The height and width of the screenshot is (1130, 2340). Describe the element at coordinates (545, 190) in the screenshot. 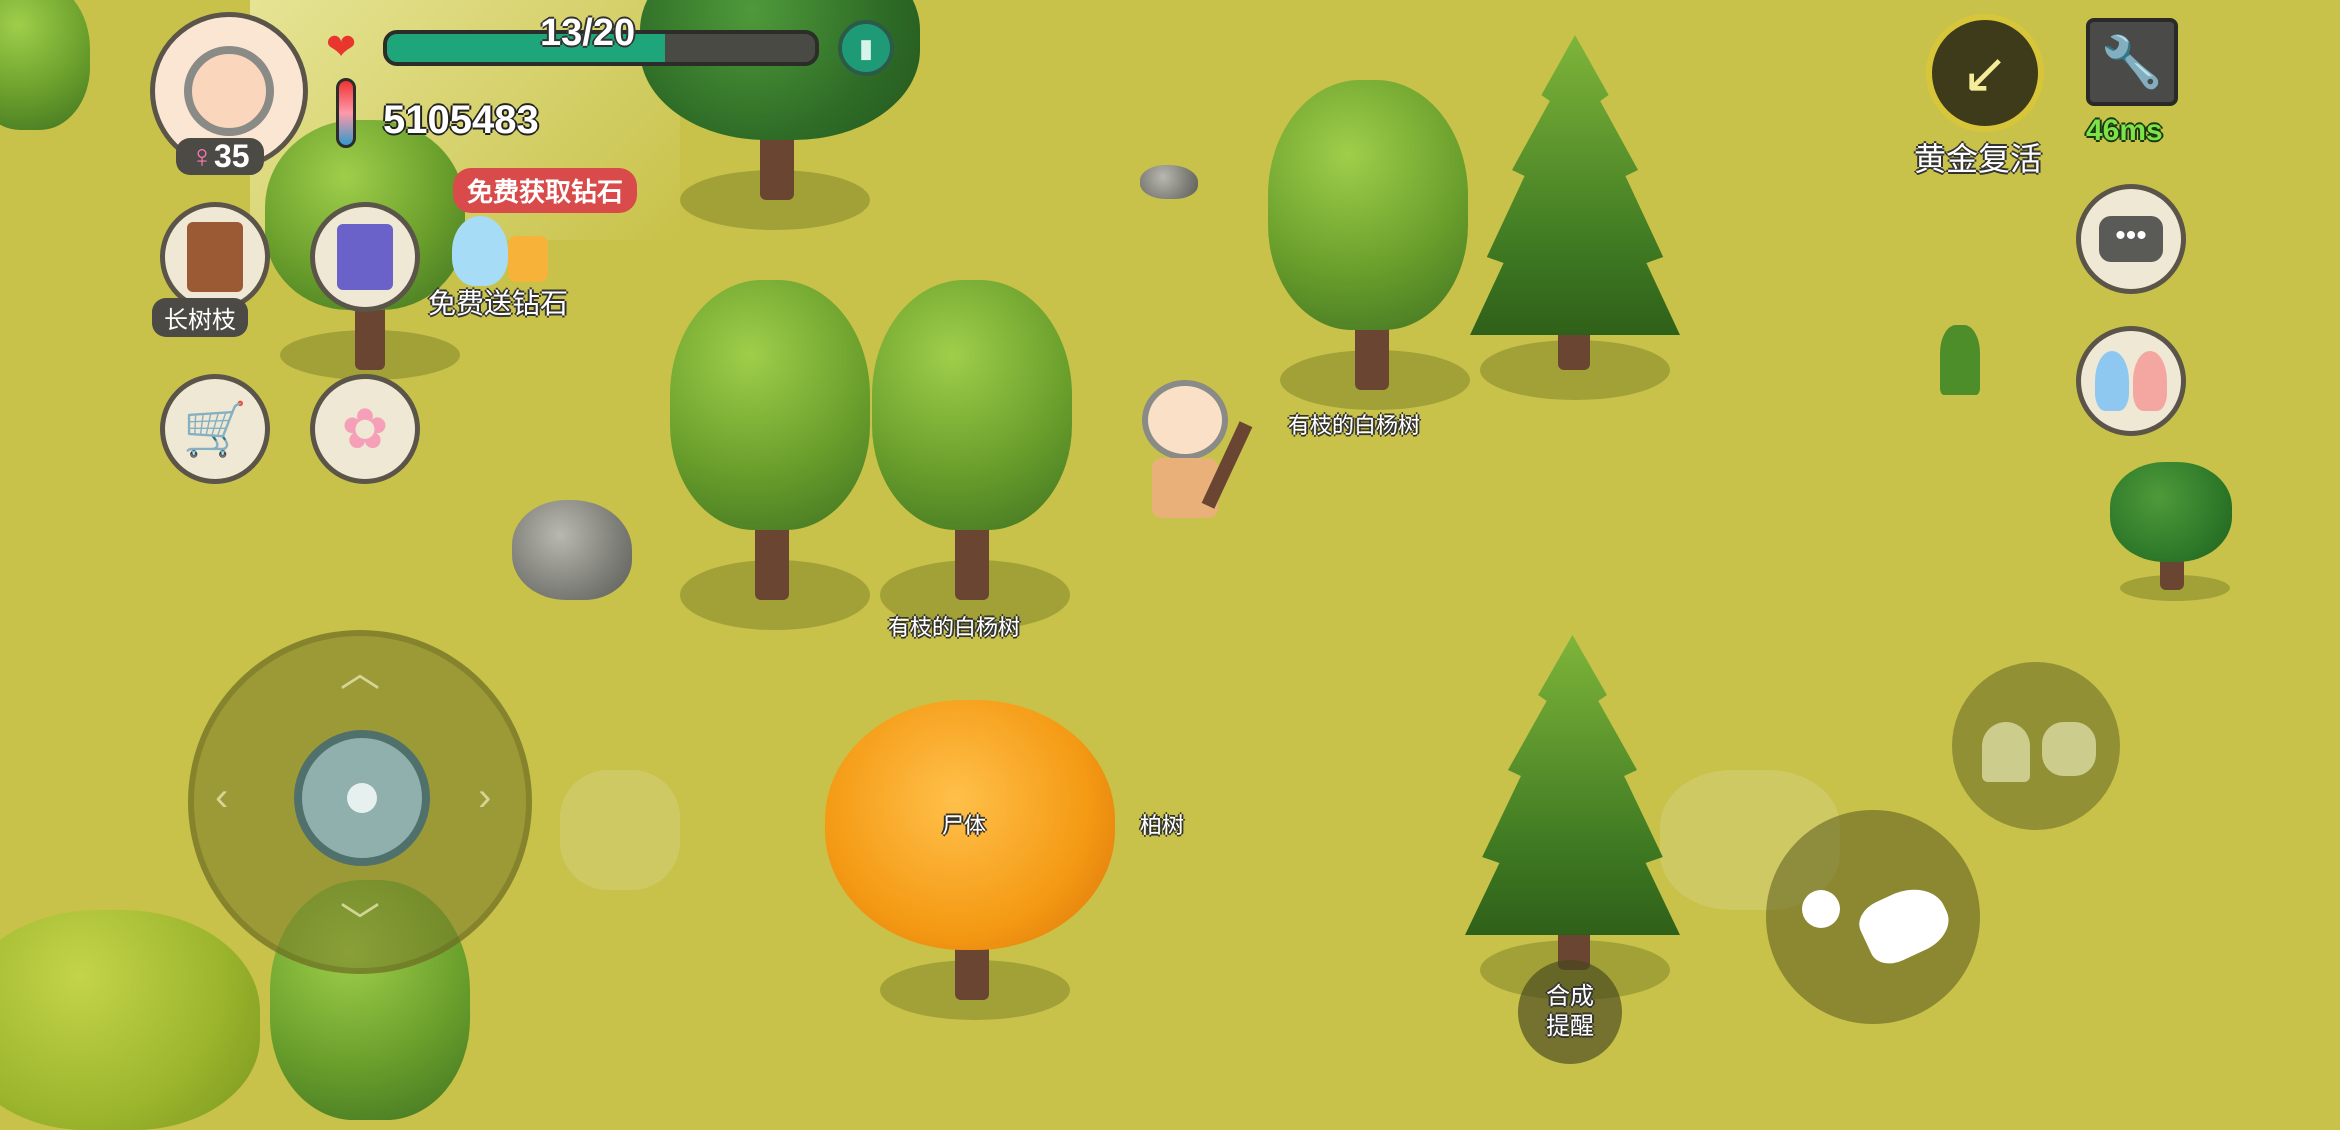

I see `promo-badge: 免费获取钻石` at that location.